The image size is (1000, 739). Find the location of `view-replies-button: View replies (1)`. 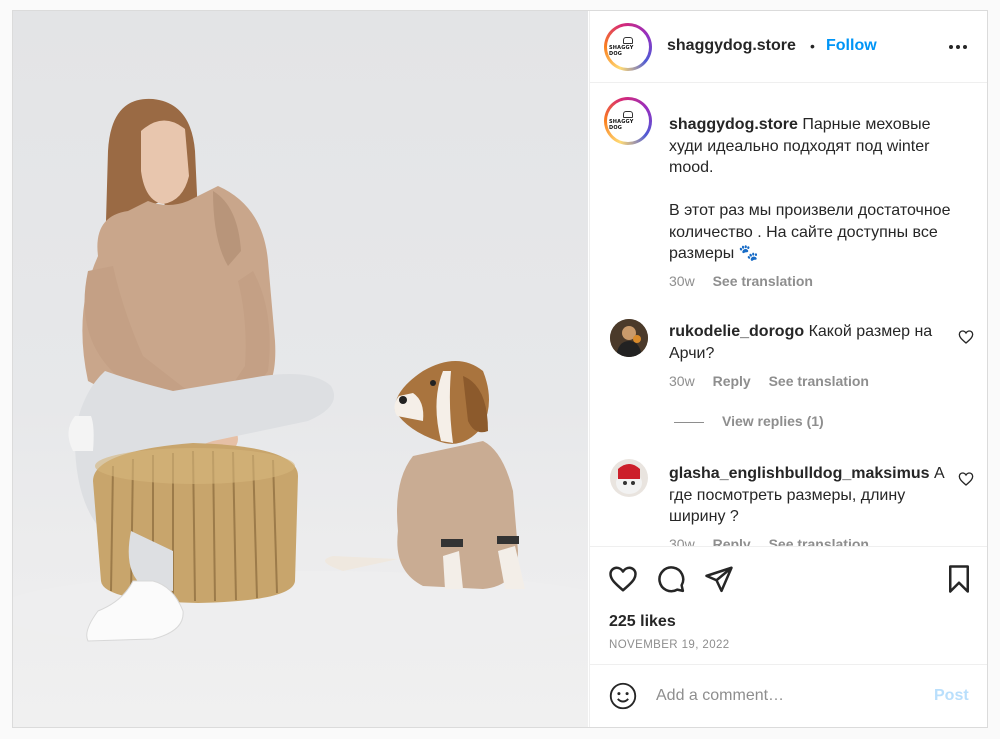

view-replies-button: View replies (1) is located at coordinates (749, 421).